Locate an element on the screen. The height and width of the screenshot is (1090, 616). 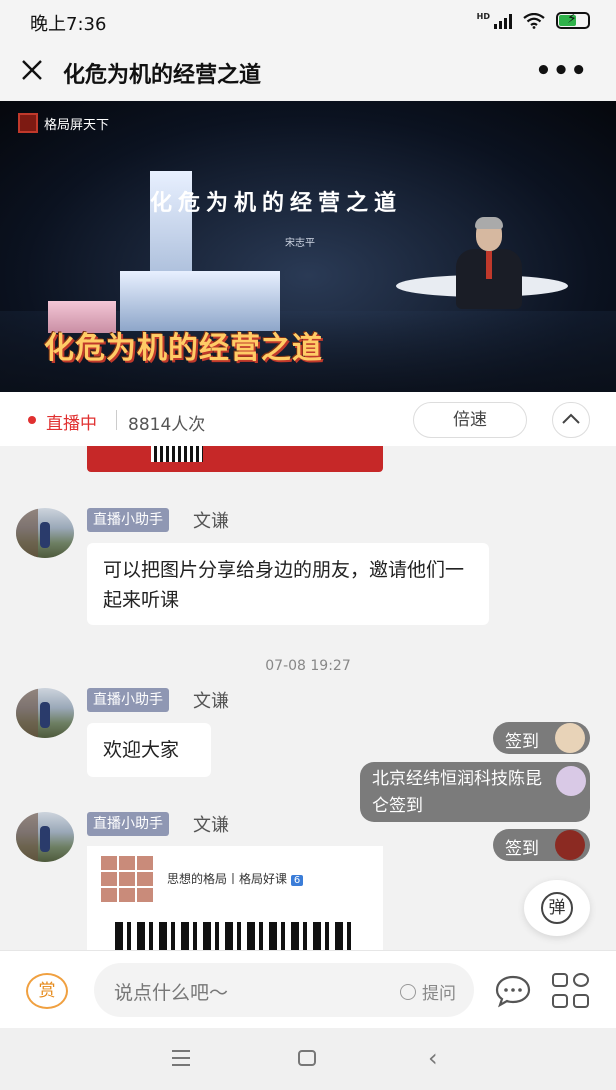
building-low is located at coordinates (200, 301).